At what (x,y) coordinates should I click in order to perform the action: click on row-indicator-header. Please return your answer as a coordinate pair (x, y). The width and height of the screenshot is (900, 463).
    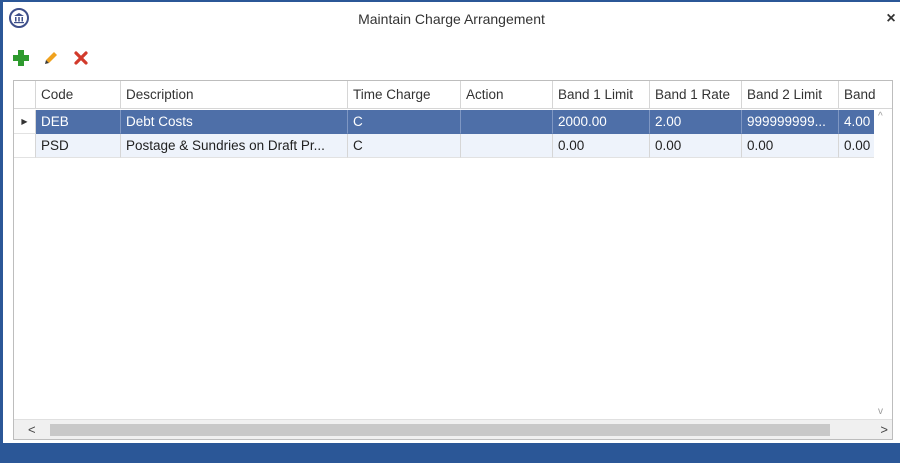
    Looking at the image, I should click on (25, 95).